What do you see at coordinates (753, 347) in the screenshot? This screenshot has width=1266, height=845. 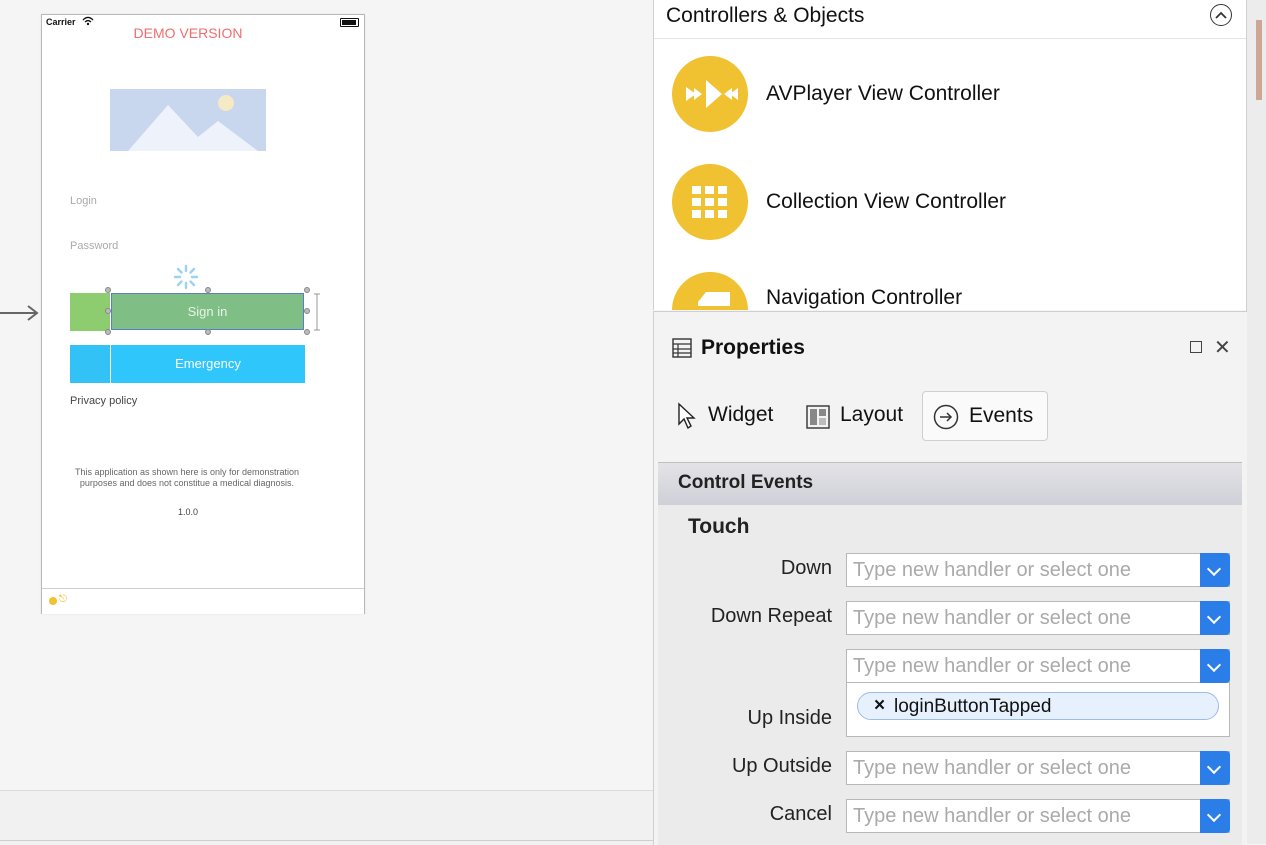 I see `properties-title: Properties` at bounding box center [753, 347].